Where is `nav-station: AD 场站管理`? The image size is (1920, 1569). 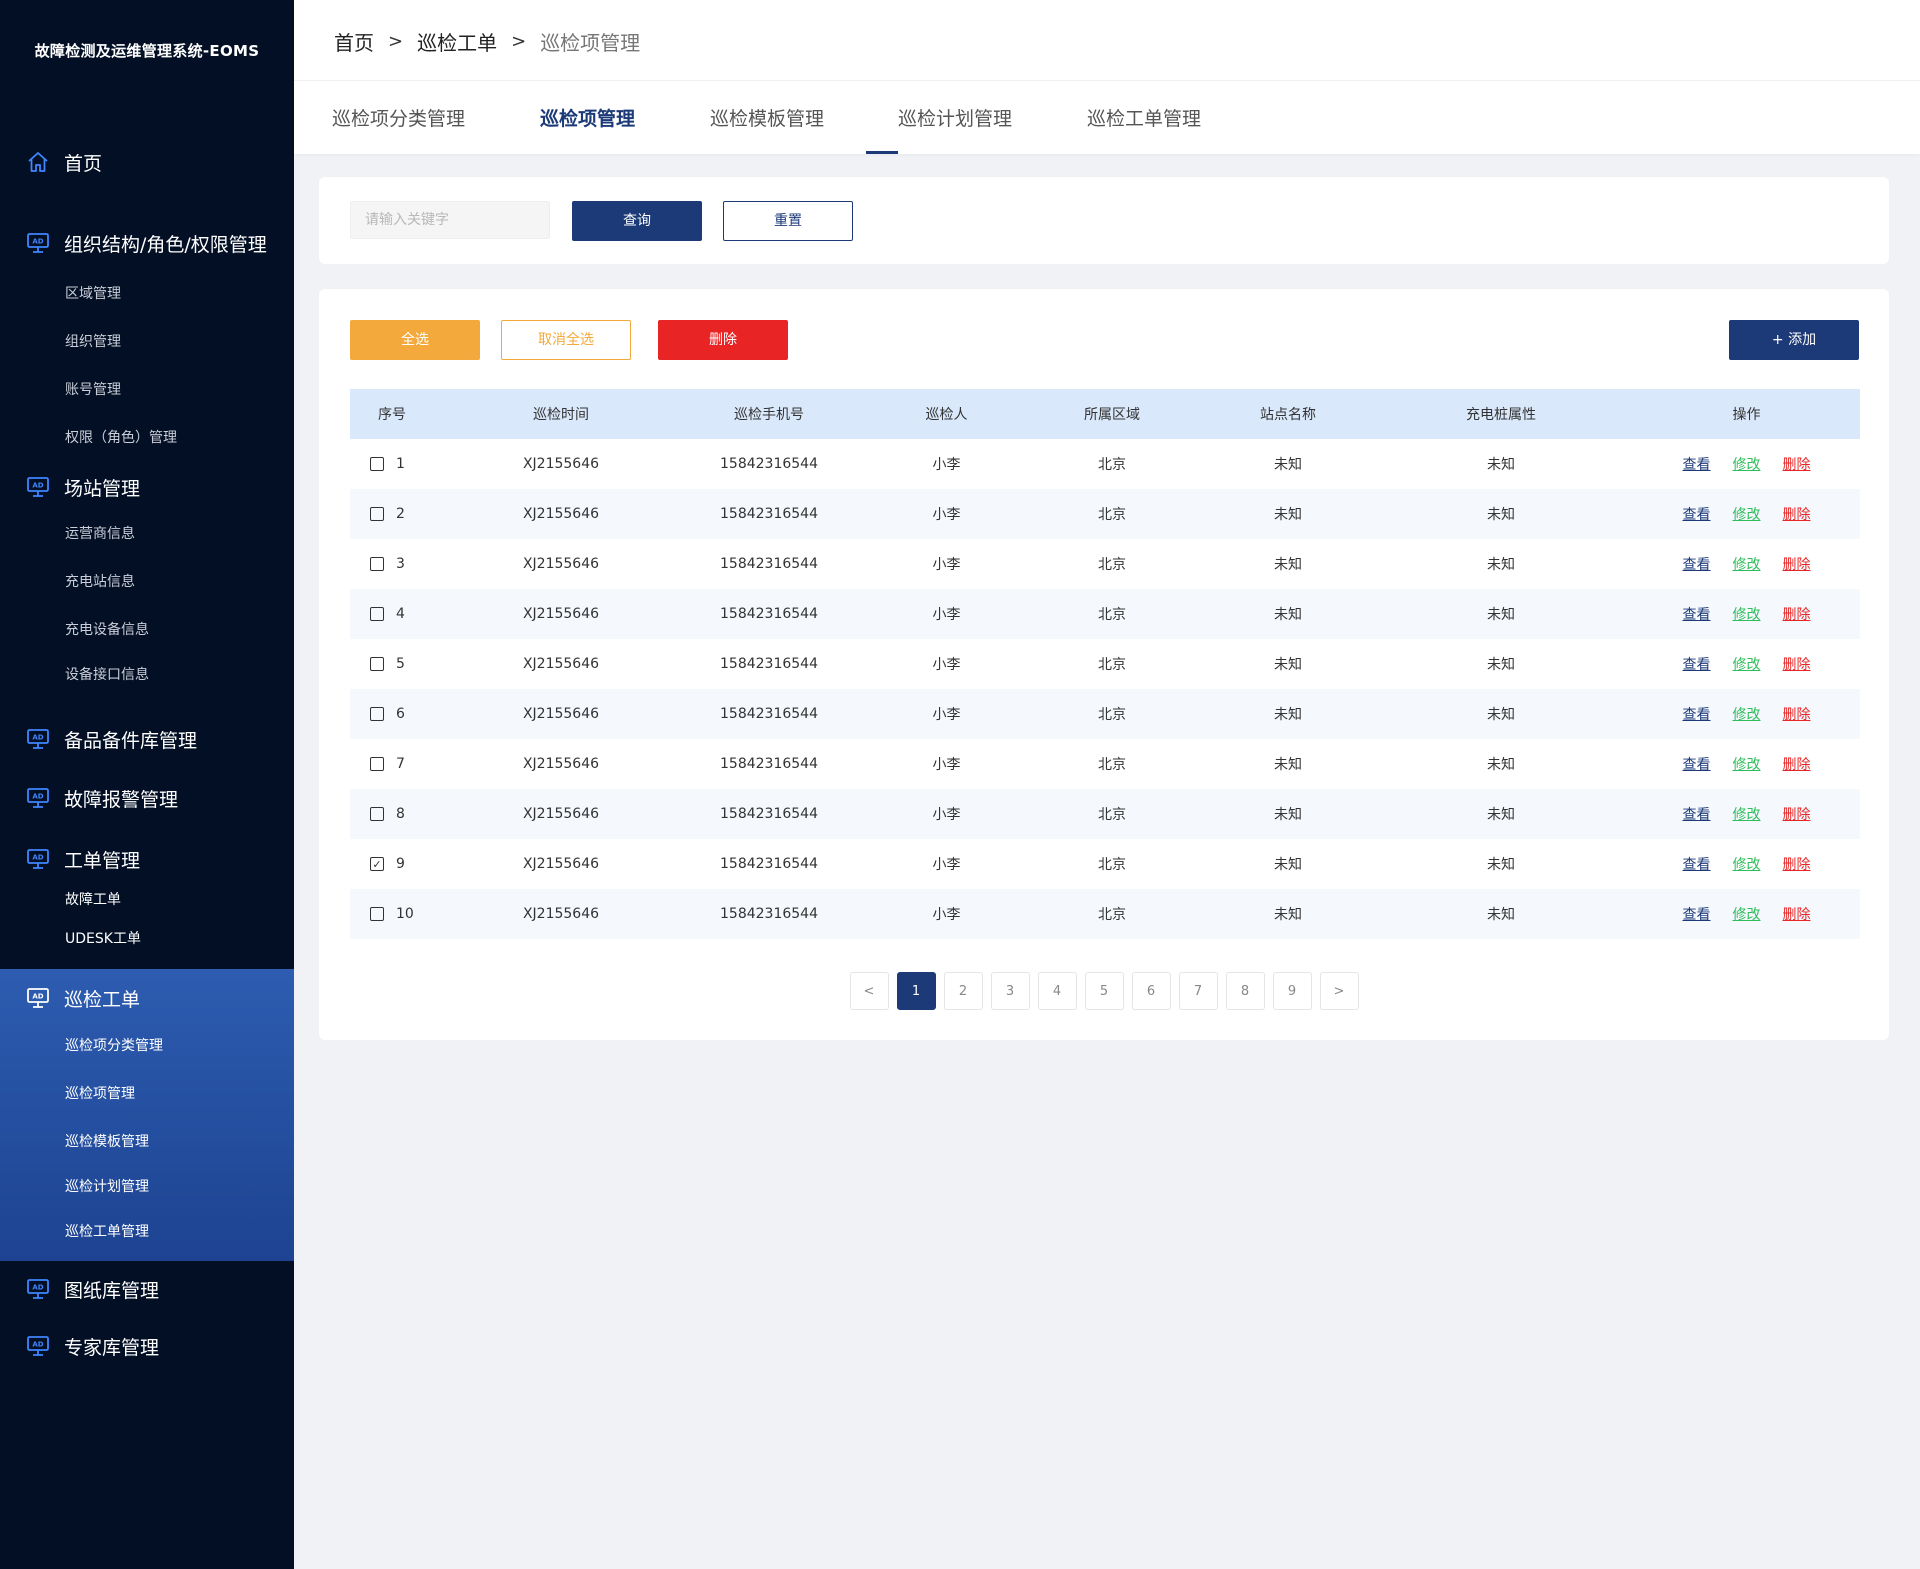
nav-station: AD 场站管理 is located at coordinates (83, 487).